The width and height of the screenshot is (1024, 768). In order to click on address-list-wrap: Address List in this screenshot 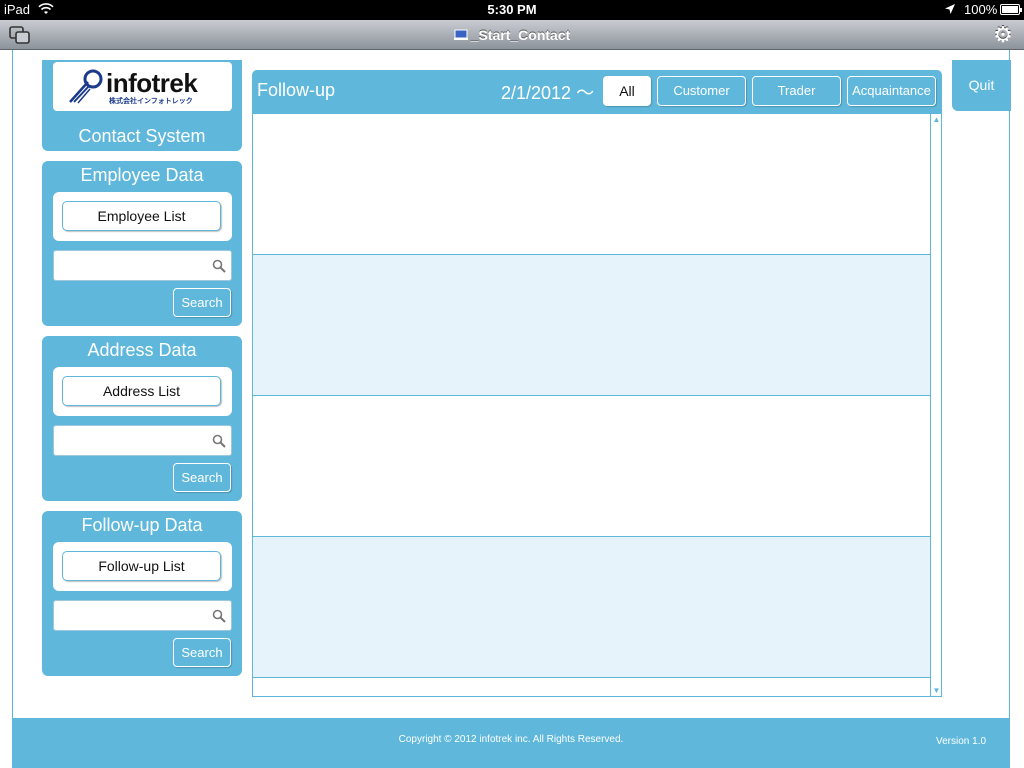, I will do `click(142, 391)`.